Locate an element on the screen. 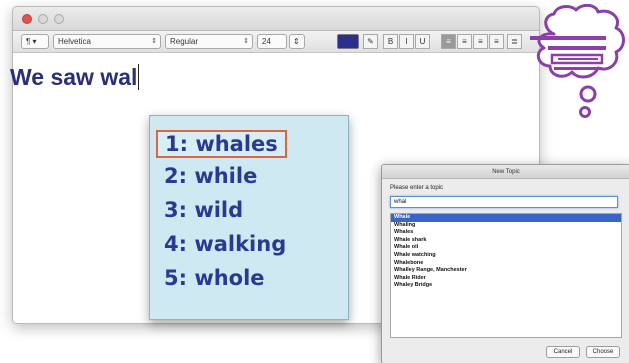 This screenshot has height=363, width=629. justify-button: ≡ is located at coordinates (496, 41).